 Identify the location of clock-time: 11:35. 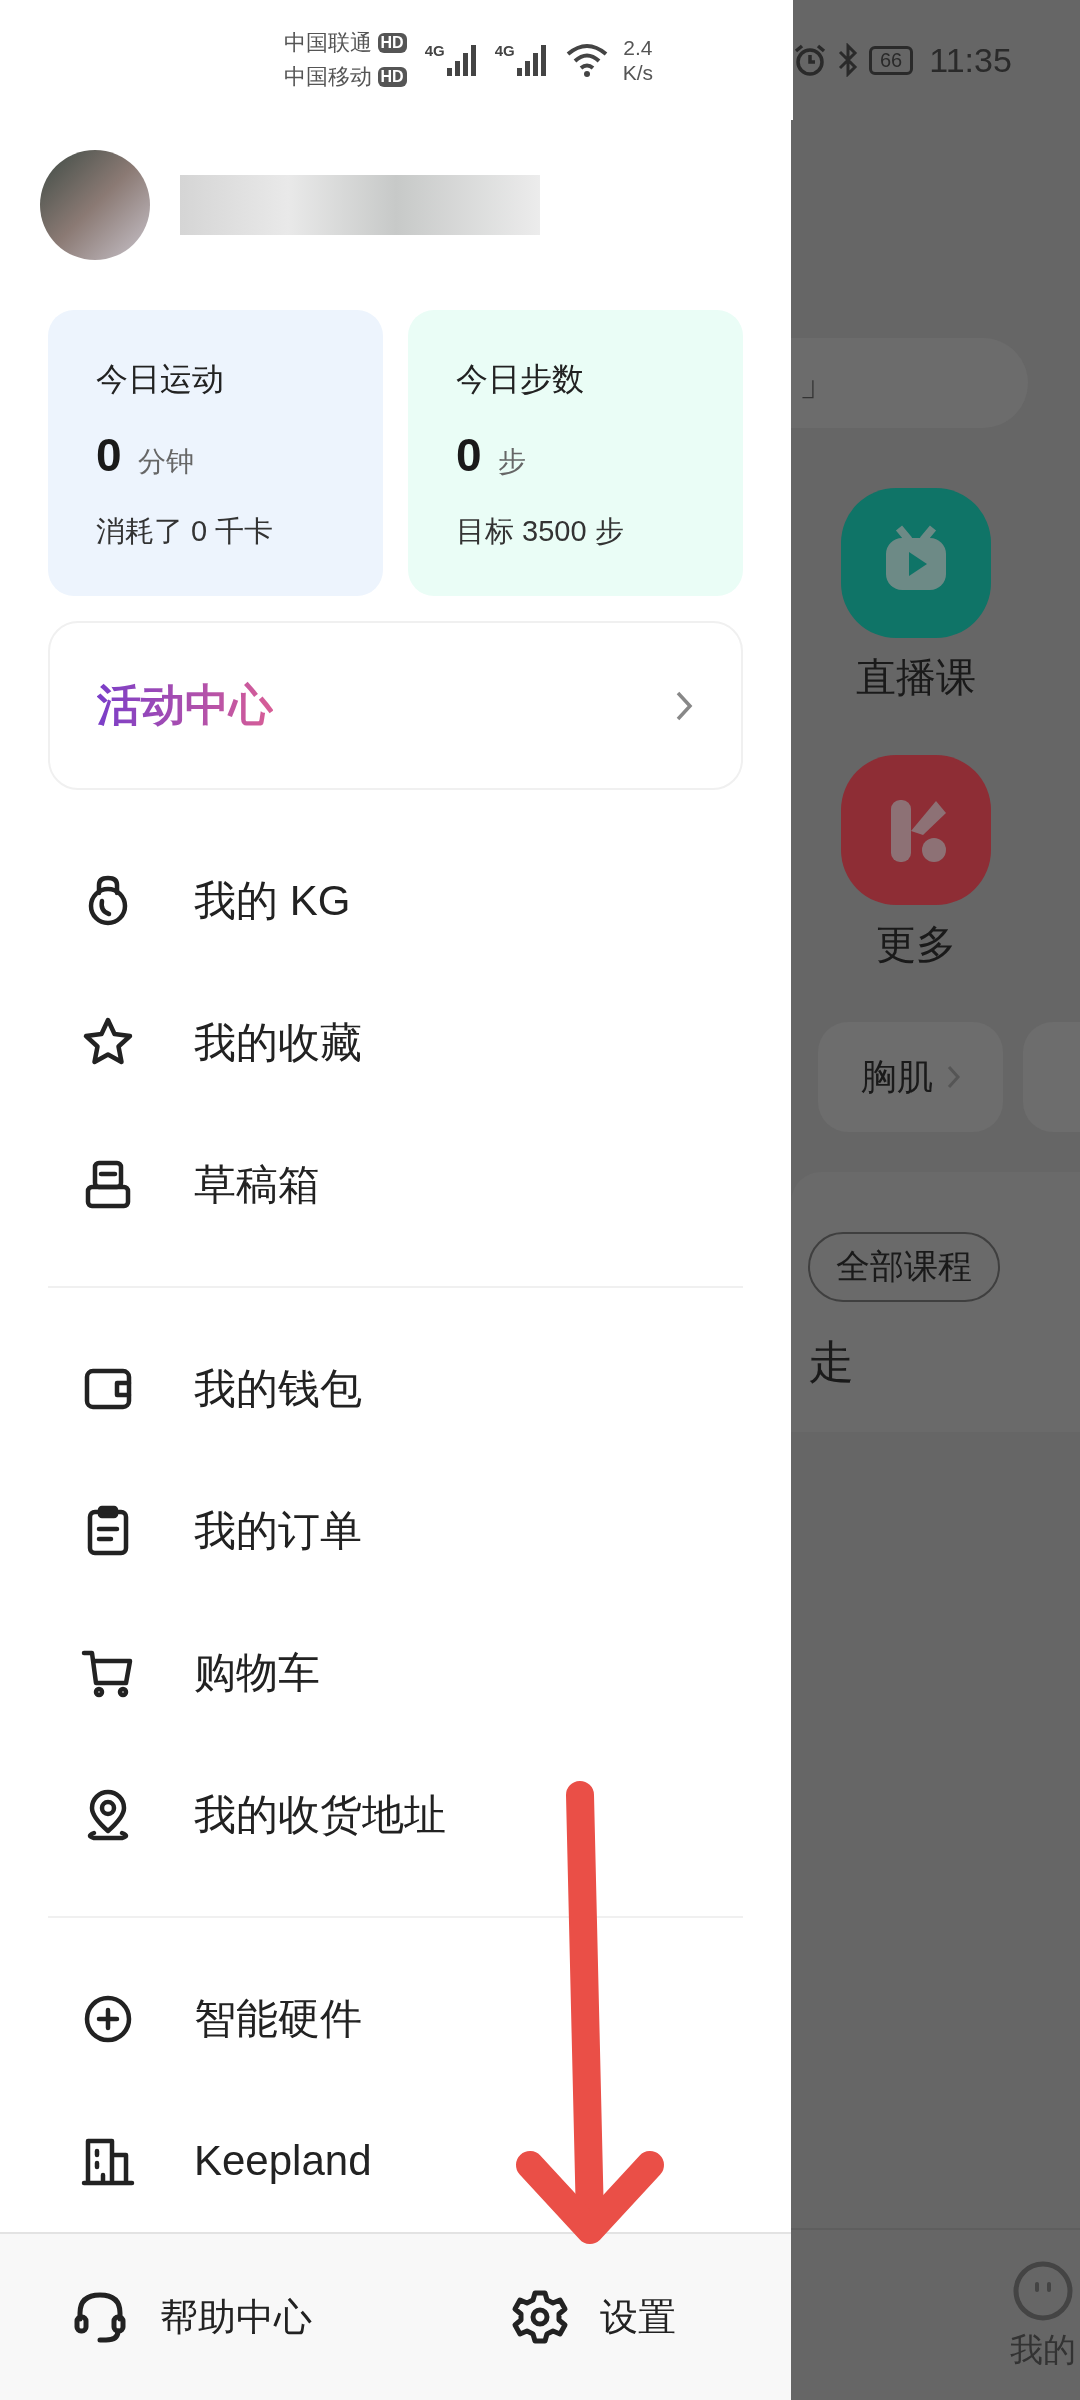
(970, 60).